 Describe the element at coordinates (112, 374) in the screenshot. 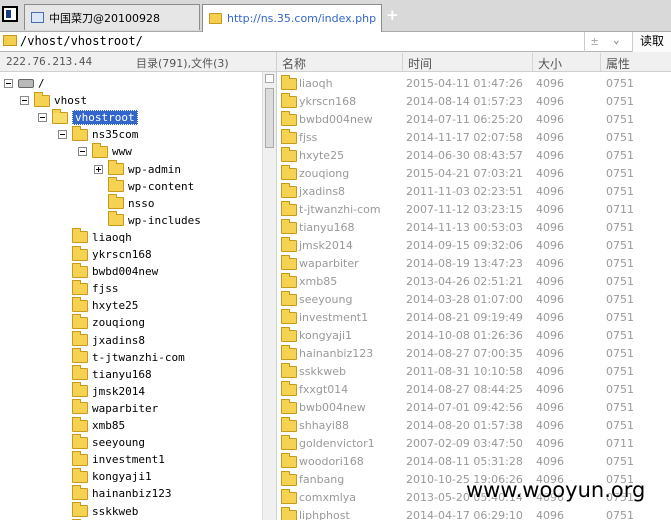

I see `tree-item: tianyu168` at that location.